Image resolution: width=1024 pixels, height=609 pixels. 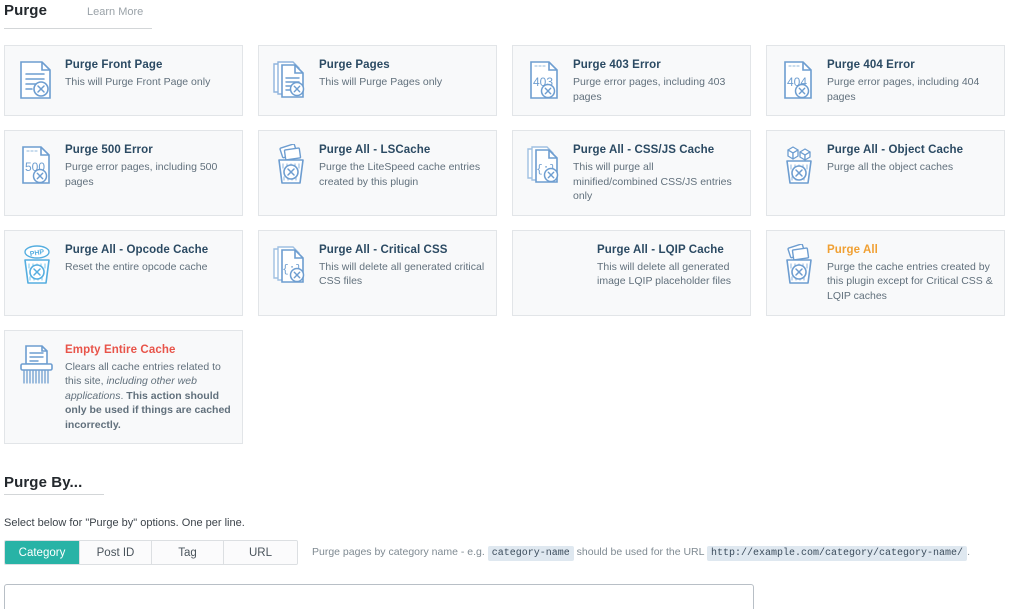 I want to click on purge-by-tabs: Category Post ID Tag URL, so click(x=151, y=552).